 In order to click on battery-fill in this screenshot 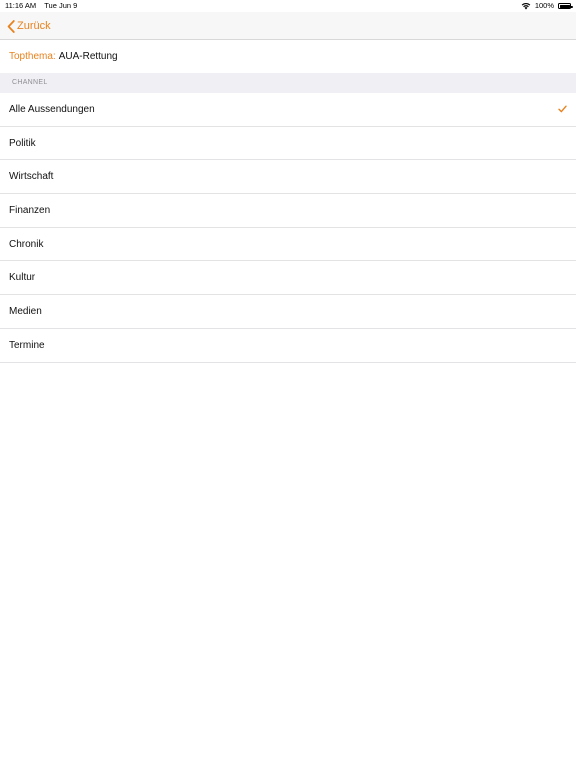, I will do `click(564, 6)`.